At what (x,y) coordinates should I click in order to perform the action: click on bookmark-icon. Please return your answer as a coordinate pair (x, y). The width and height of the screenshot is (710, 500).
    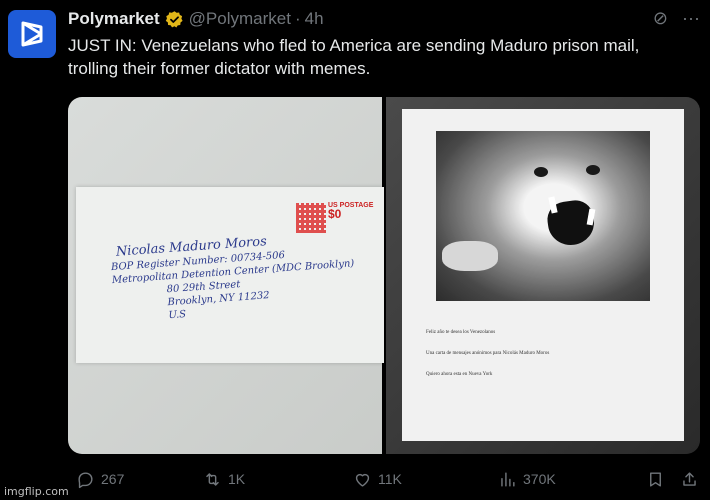
    Looking at the image, I should click on (655, 479).